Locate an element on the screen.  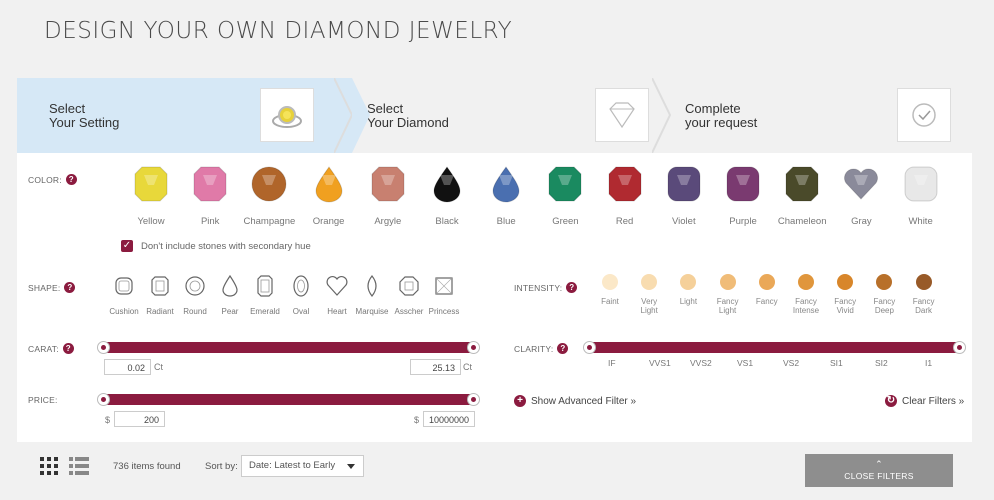
color-option-pink: Pink is located at coordinates (210, 196).